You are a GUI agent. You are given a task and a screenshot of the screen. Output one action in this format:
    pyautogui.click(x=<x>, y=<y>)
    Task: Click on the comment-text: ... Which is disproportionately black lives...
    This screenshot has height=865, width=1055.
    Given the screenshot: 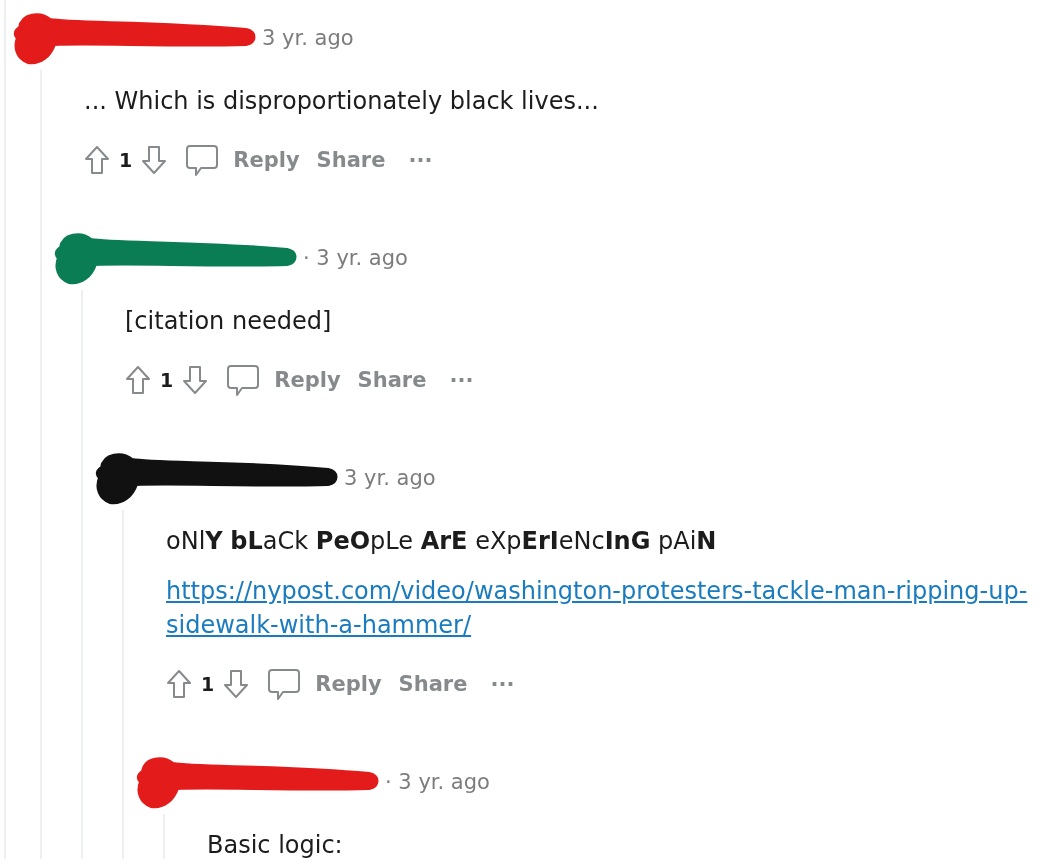 What is the action you would take?
    pyautogui.click(x=342, y=101)
    